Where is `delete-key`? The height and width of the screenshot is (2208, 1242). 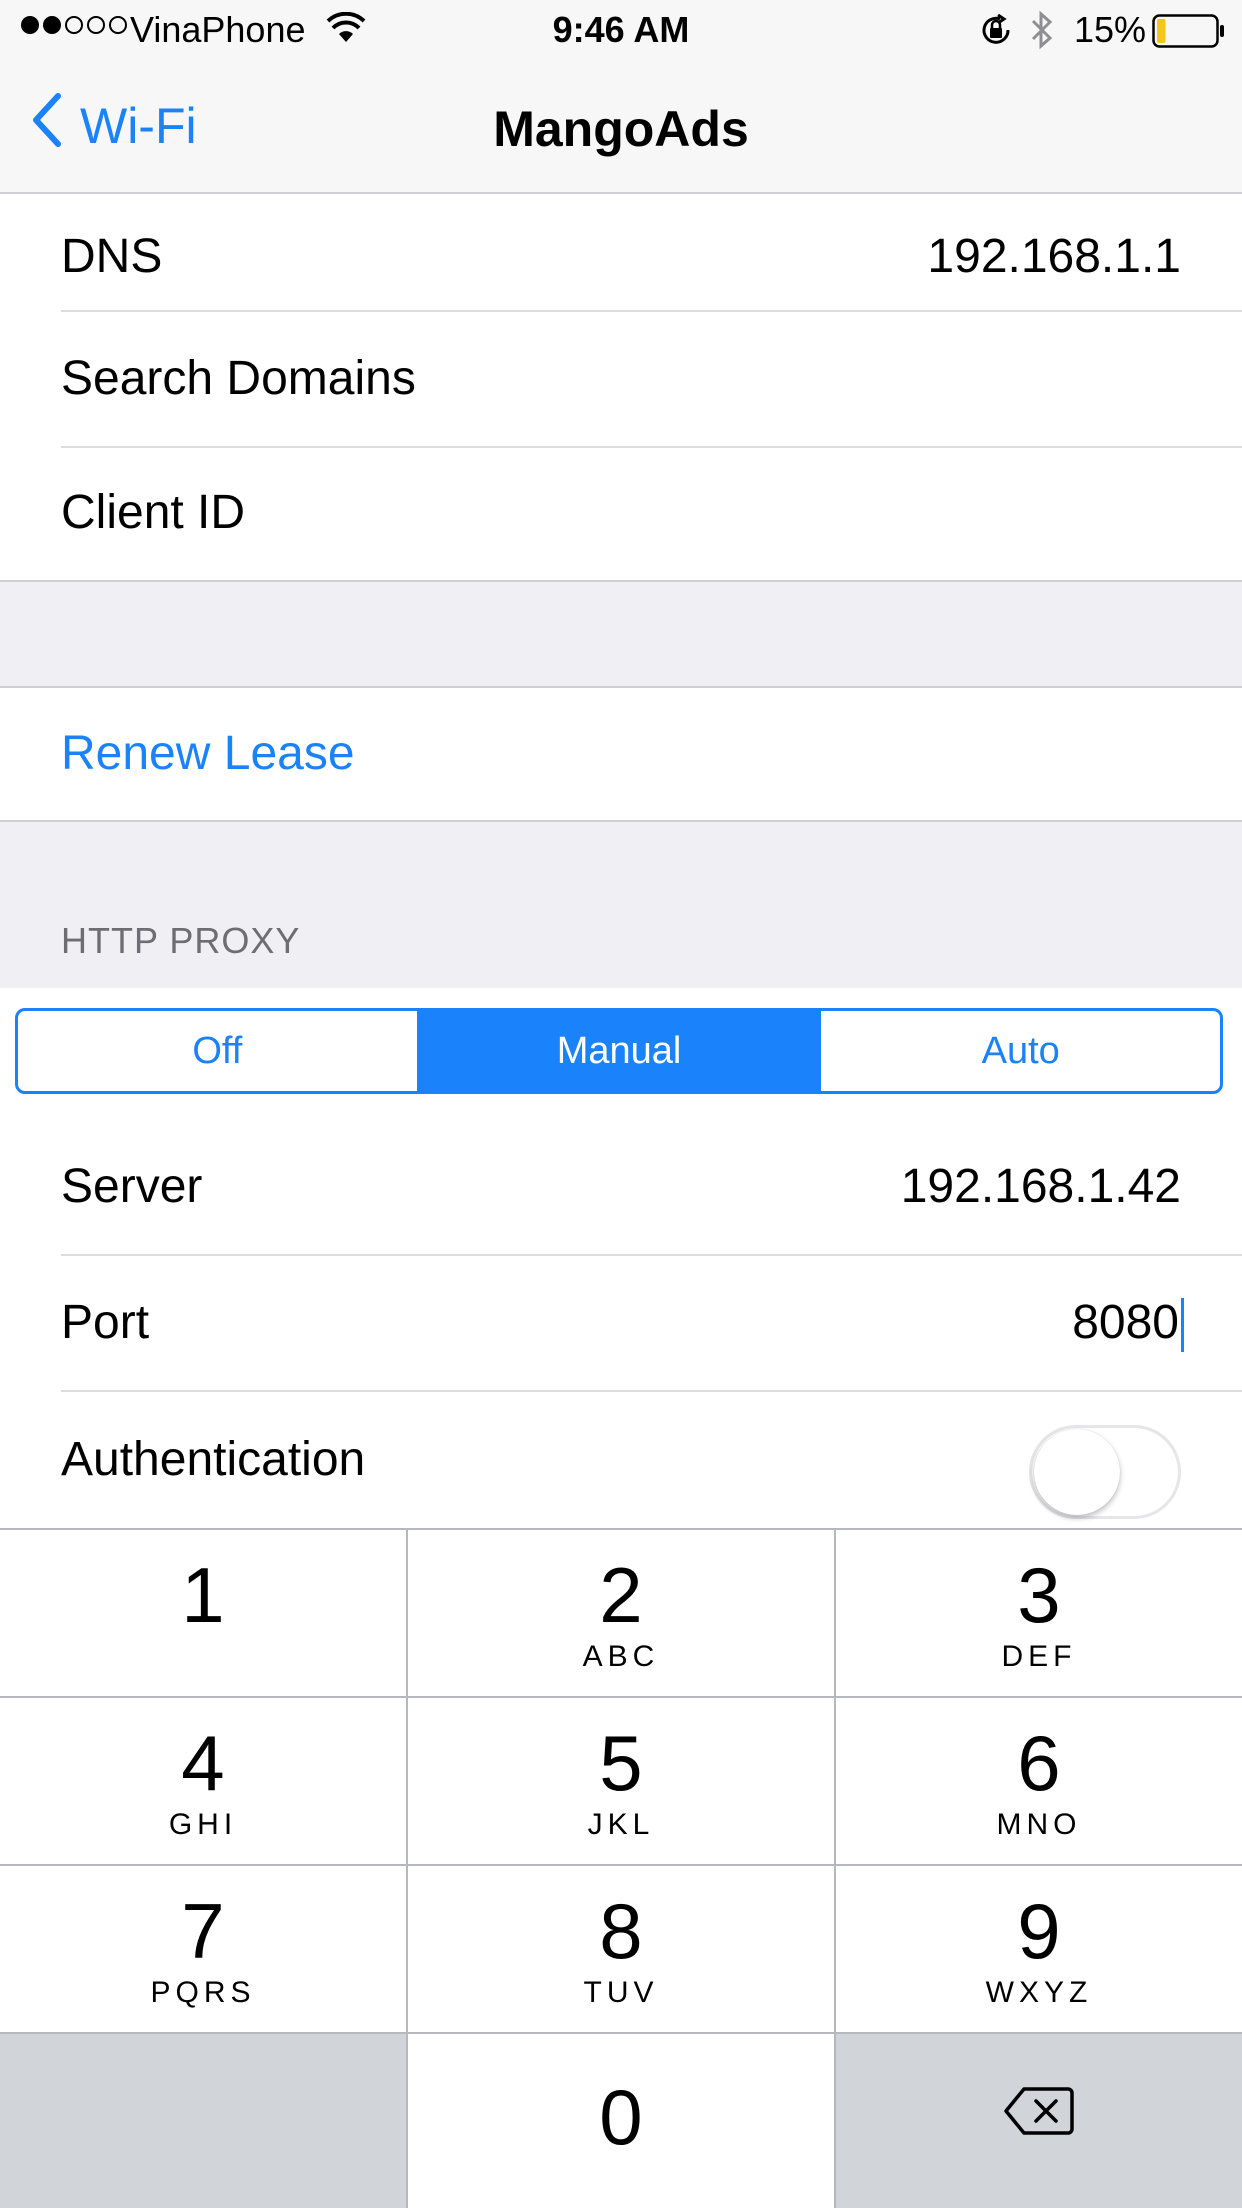 delete-key is located at coordinates (1039, 2121).